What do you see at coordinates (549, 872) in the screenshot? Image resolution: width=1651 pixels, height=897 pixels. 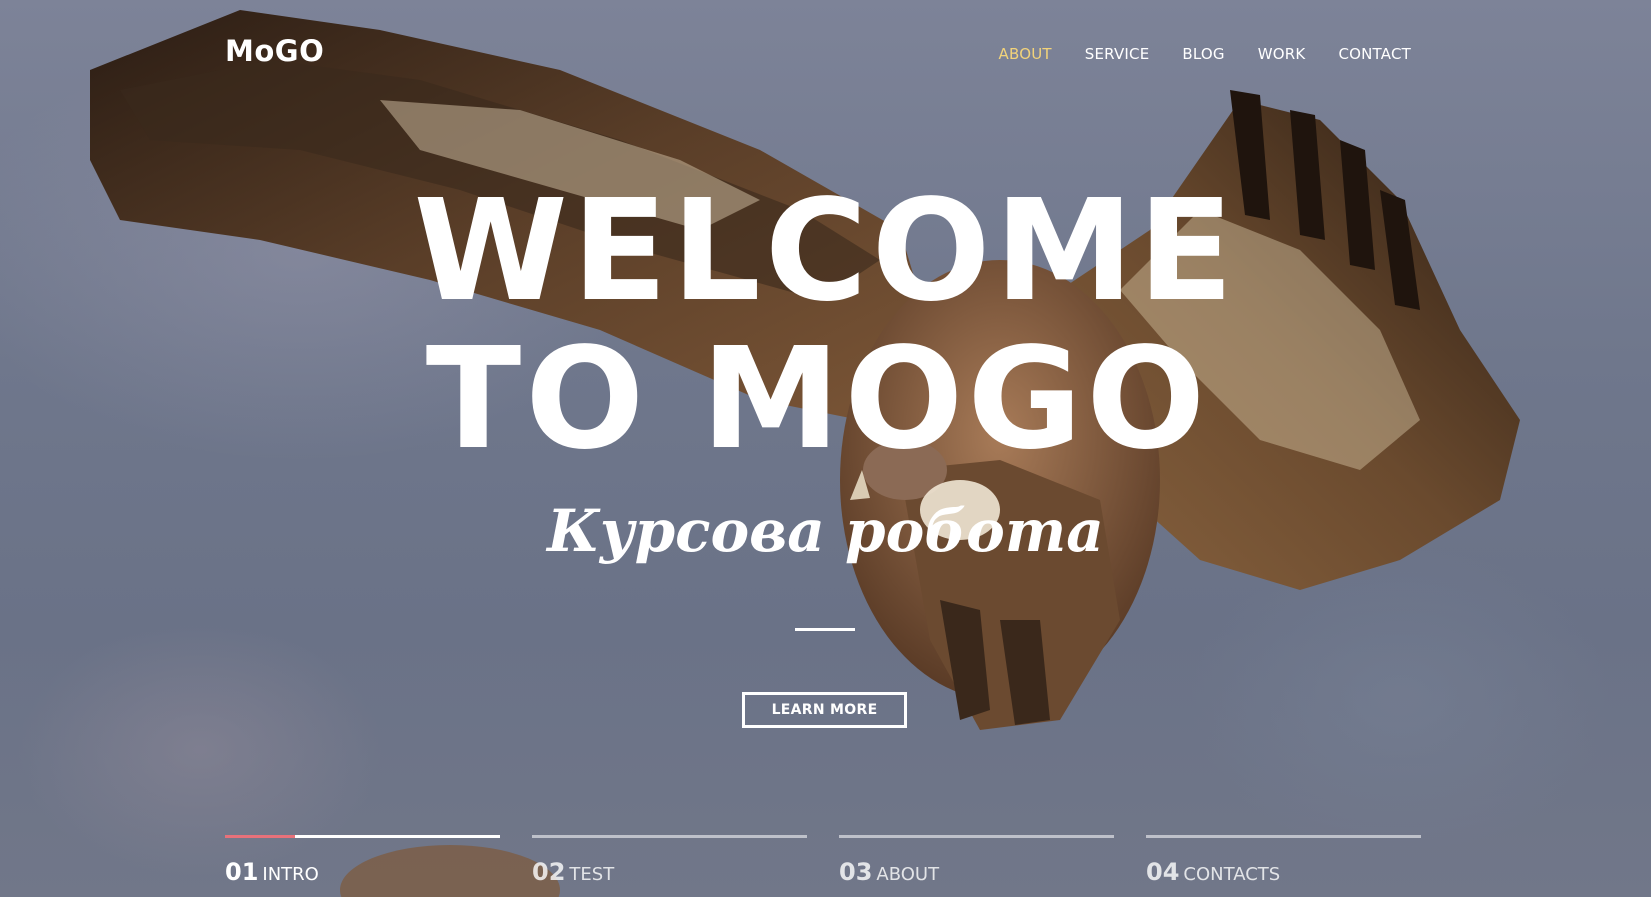 I see `slide-tab-number: 02` at bounding box center [549, 872].